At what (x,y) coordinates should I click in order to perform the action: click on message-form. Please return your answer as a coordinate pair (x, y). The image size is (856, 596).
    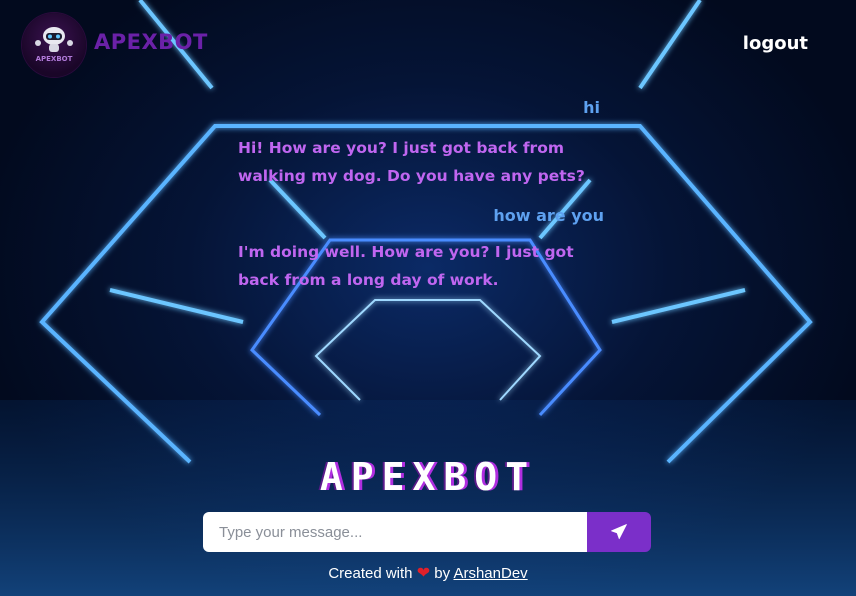
    Looking at the image, I should click on (427, 532).